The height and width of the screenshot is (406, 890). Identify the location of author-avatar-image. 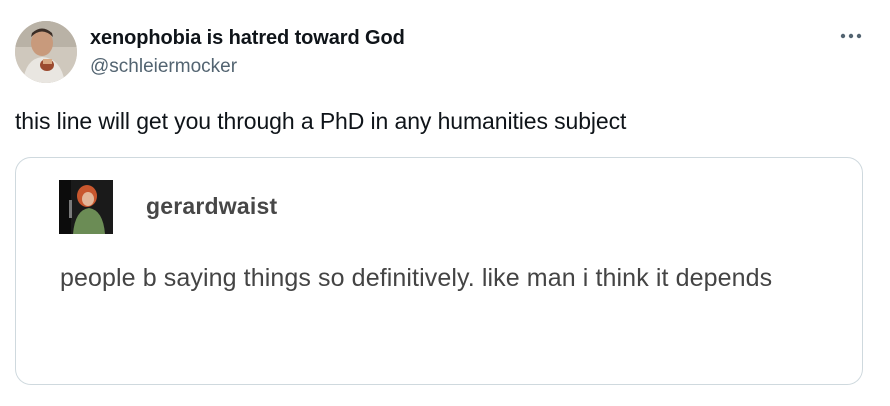
(46, 52).